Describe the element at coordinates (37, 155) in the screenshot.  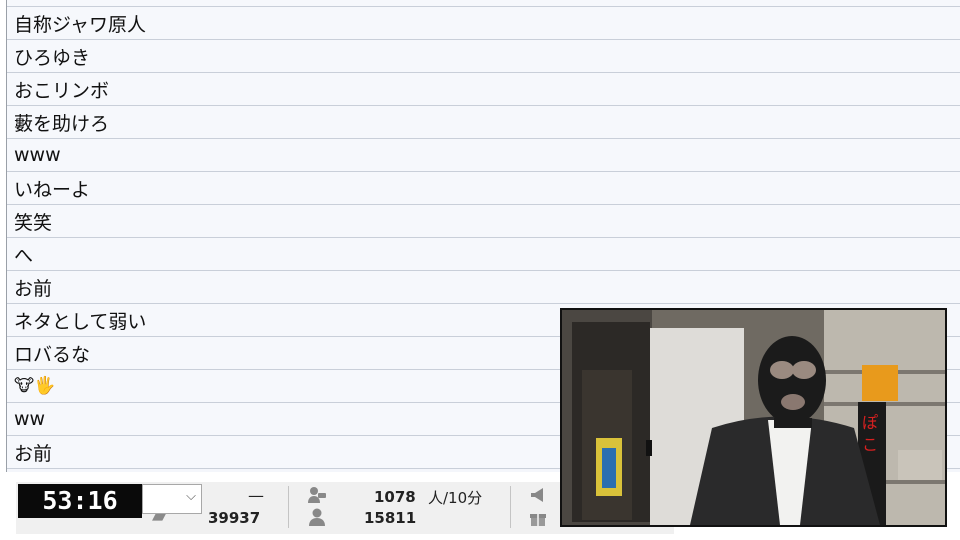
I see `comment-text: www` at that location.